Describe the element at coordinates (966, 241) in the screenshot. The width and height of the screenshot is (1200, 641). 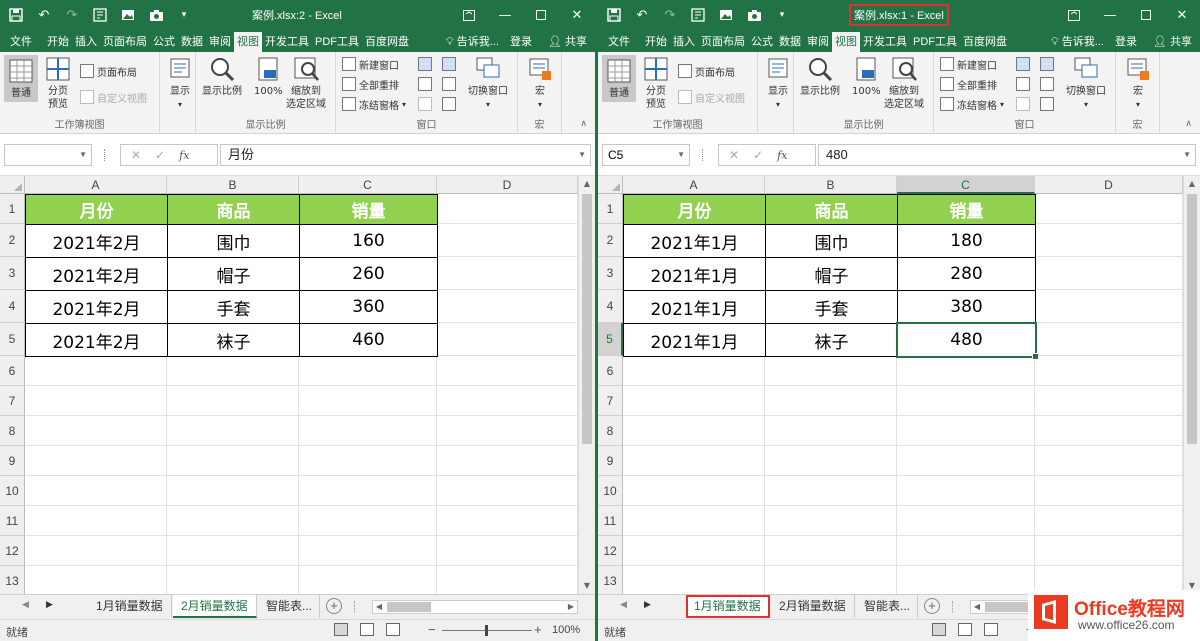
I see `table-cell: 180` at that location.